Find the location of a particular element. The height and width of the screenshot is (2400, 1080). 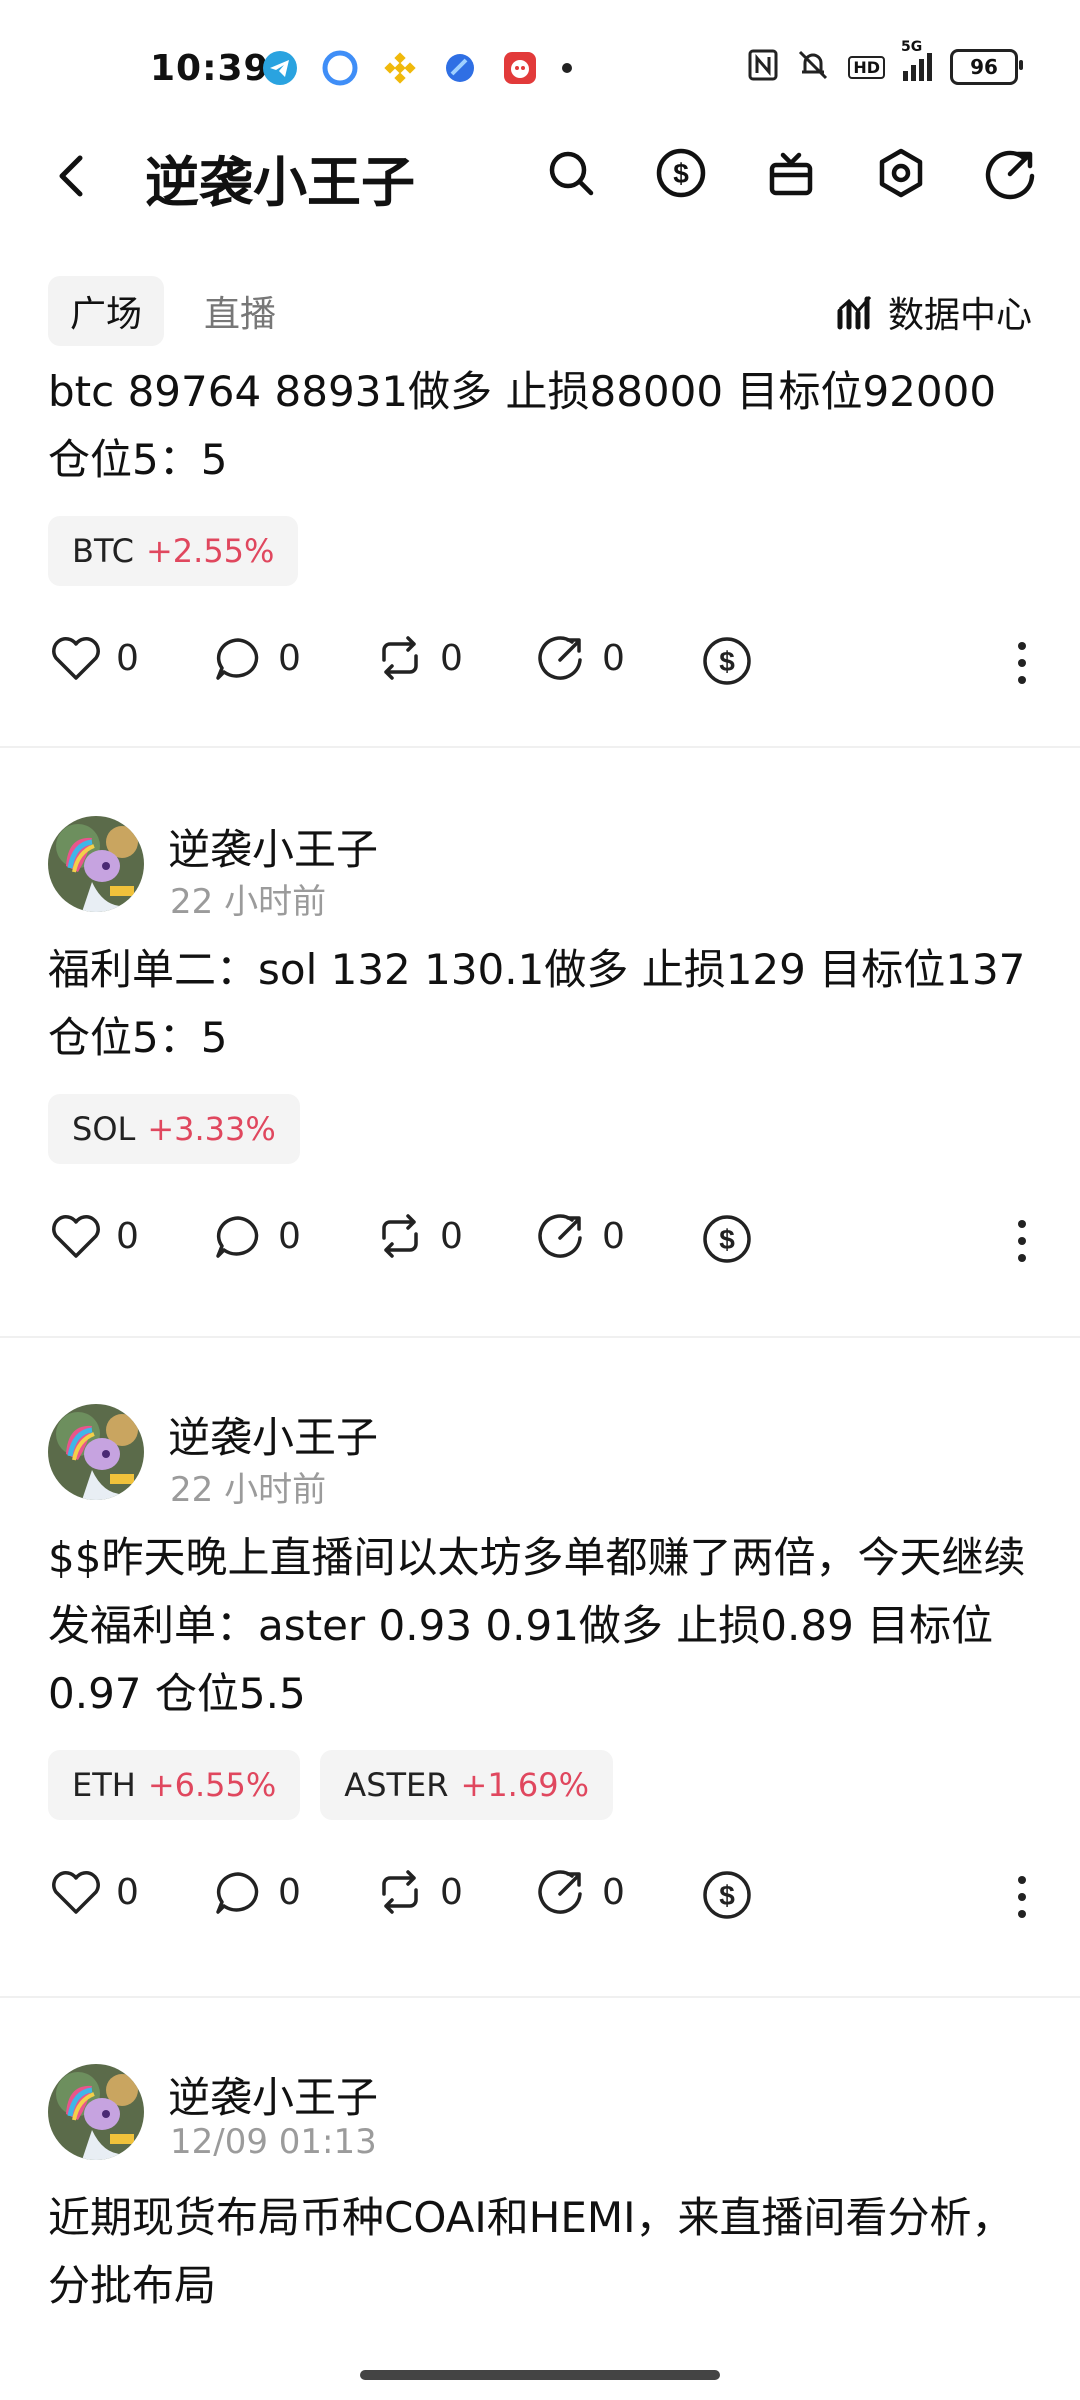

status-right: HD 5G 96 is located at coordinates (885, 62).